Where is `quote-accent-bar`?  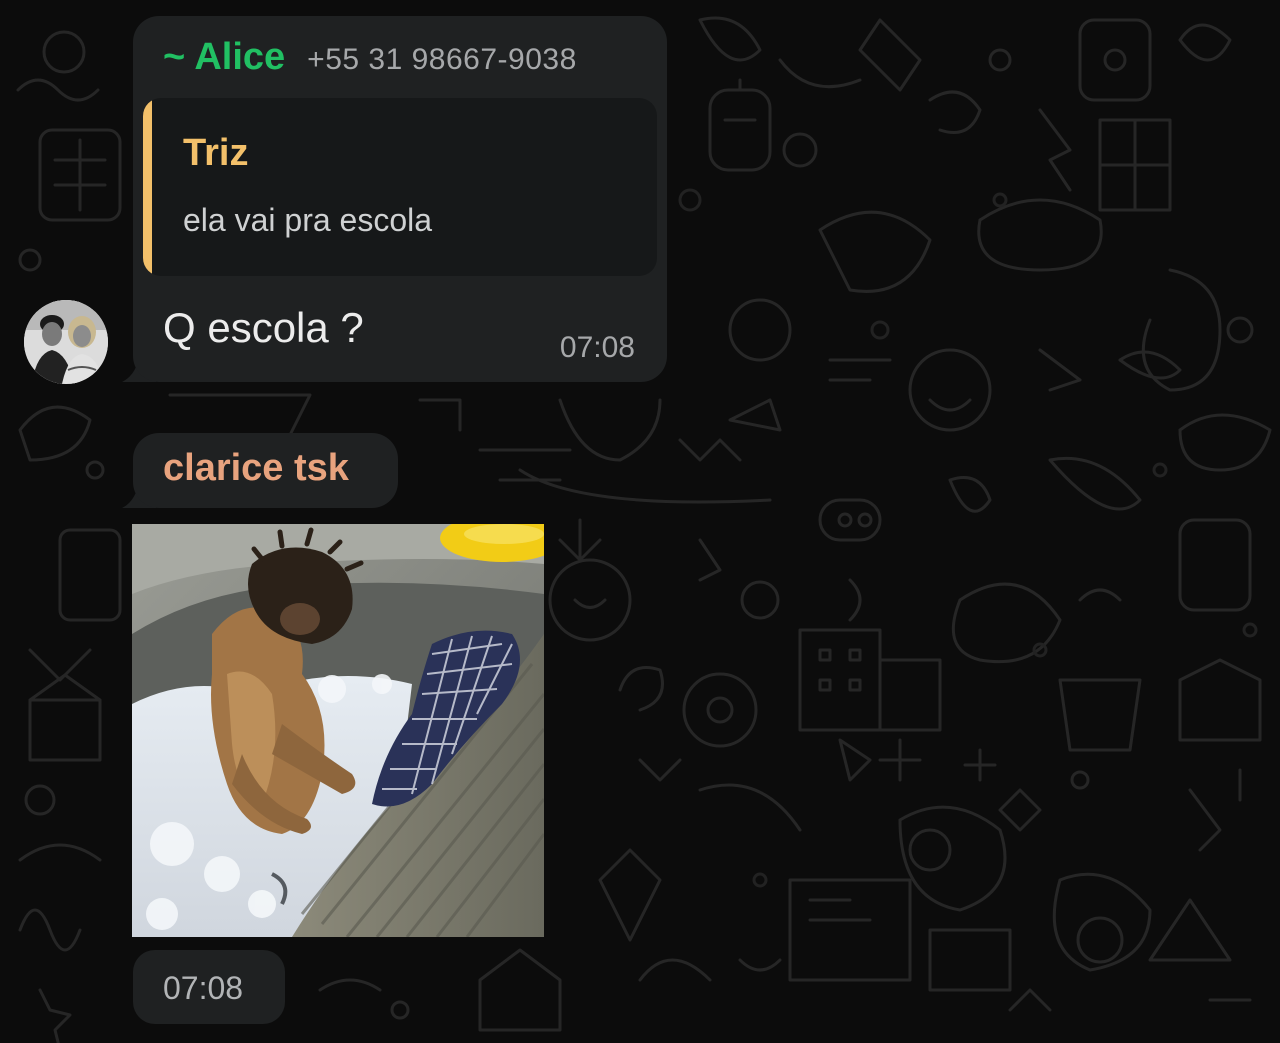
quote-accent-bar is located at coordinates (147, 187).